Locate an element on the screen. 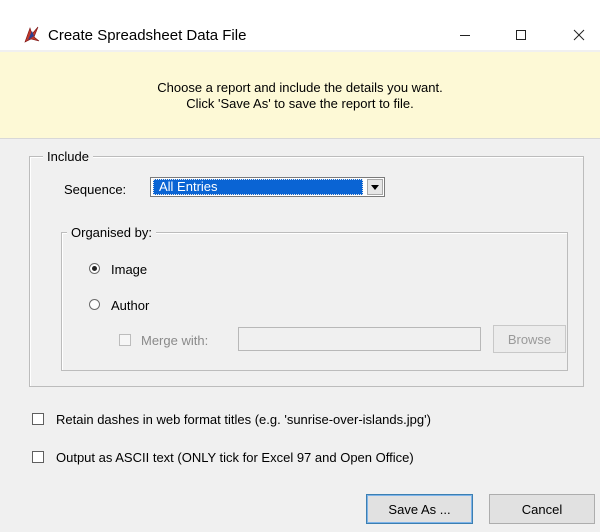 This screenshot has height=532, width=600. include-legend: Include is located at coordinates (68, 156).